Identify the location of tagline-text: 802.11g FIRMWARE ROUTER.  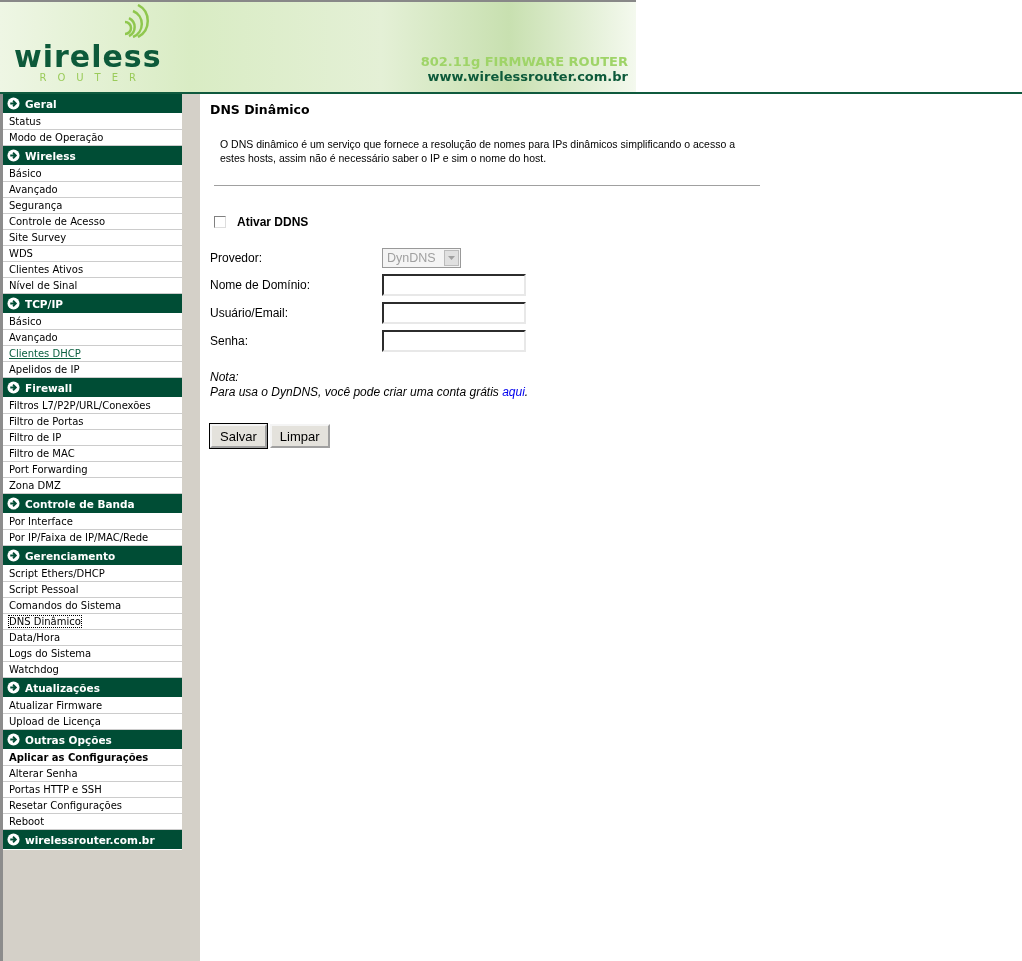
(524, 61).